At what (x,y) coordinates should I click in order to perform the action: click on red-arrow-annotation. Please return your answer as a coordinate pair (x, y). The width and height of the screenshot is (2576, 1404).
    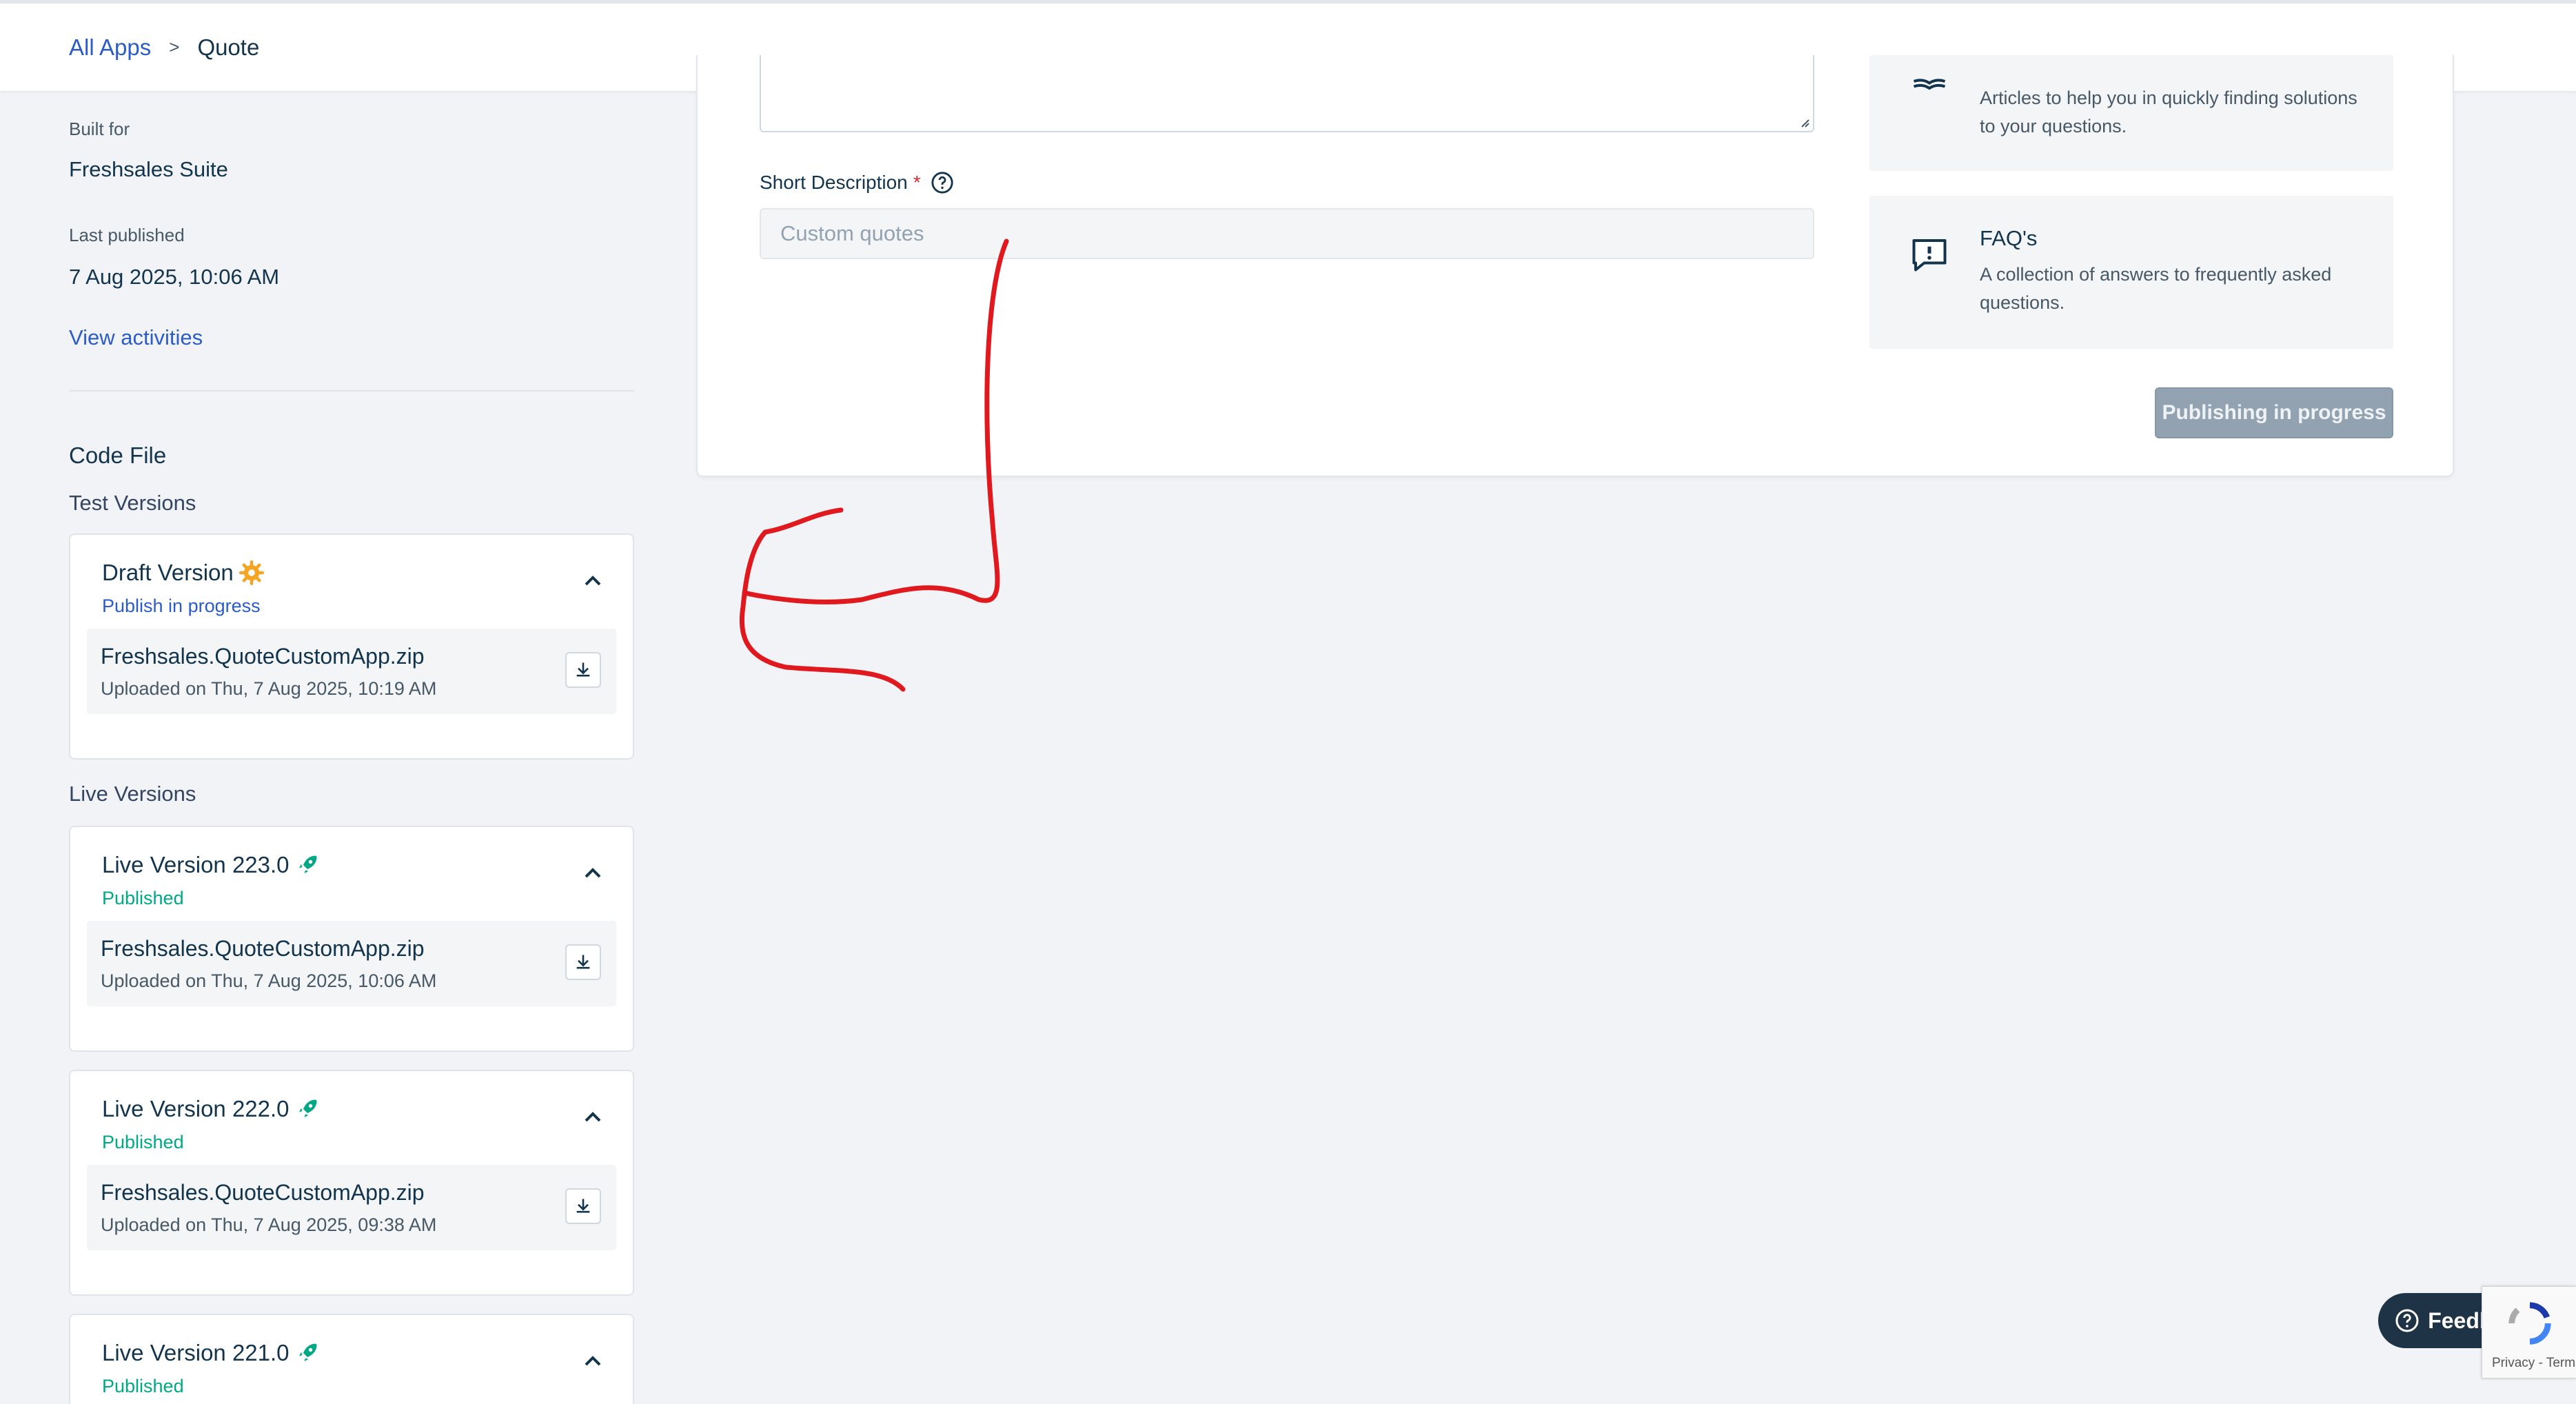
    Looking at the image, I should click on (874, 465).